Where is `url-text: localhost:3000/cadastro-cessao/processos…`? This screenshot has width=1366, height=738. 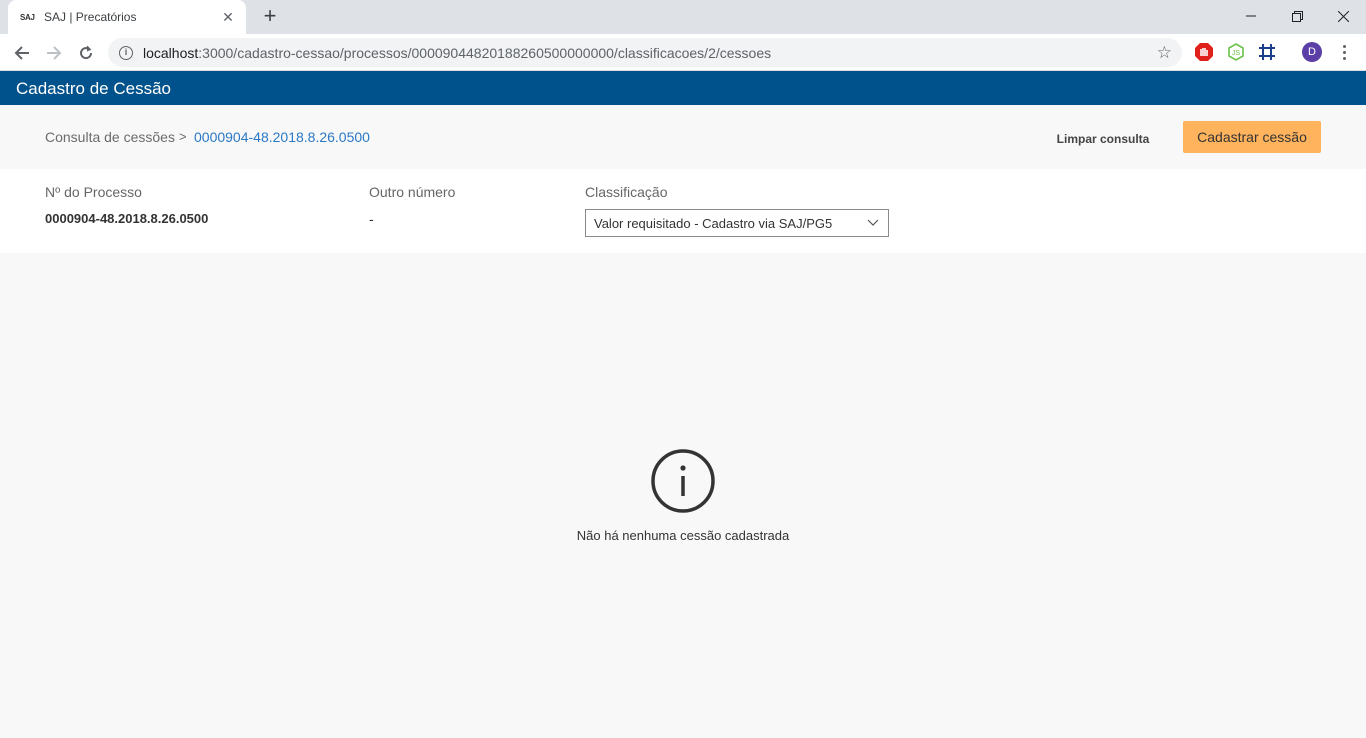
url-text: localhost:3000/cadastro-cessao/processos… is located at coordinates (650, 53).